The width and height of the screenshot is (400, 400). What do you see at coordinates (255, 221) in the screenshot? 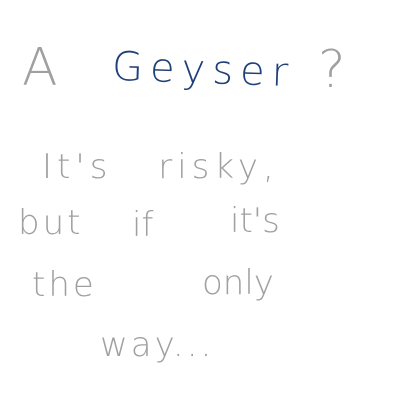
I see `note-line-2-word-its: it's` at bounding box center [255, 221].